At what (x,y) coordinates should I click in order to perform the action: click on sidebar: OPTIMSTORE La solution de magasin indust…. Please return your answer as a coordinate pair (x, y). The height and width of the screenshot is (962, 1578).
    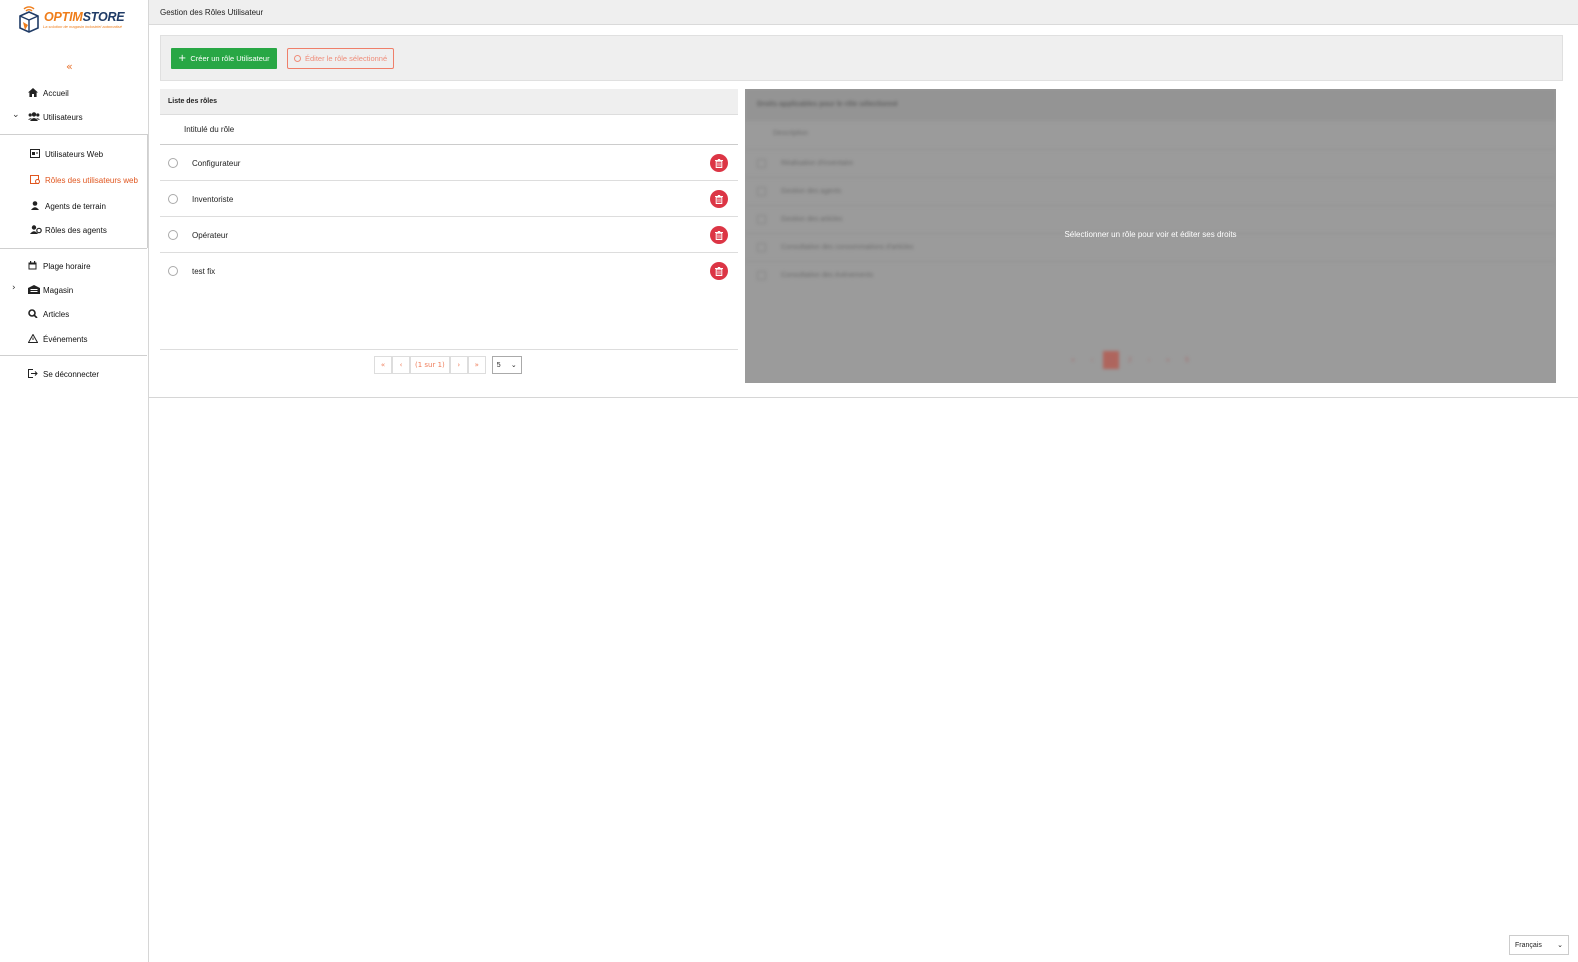
    Looking at the image, I should click on (74, 481).